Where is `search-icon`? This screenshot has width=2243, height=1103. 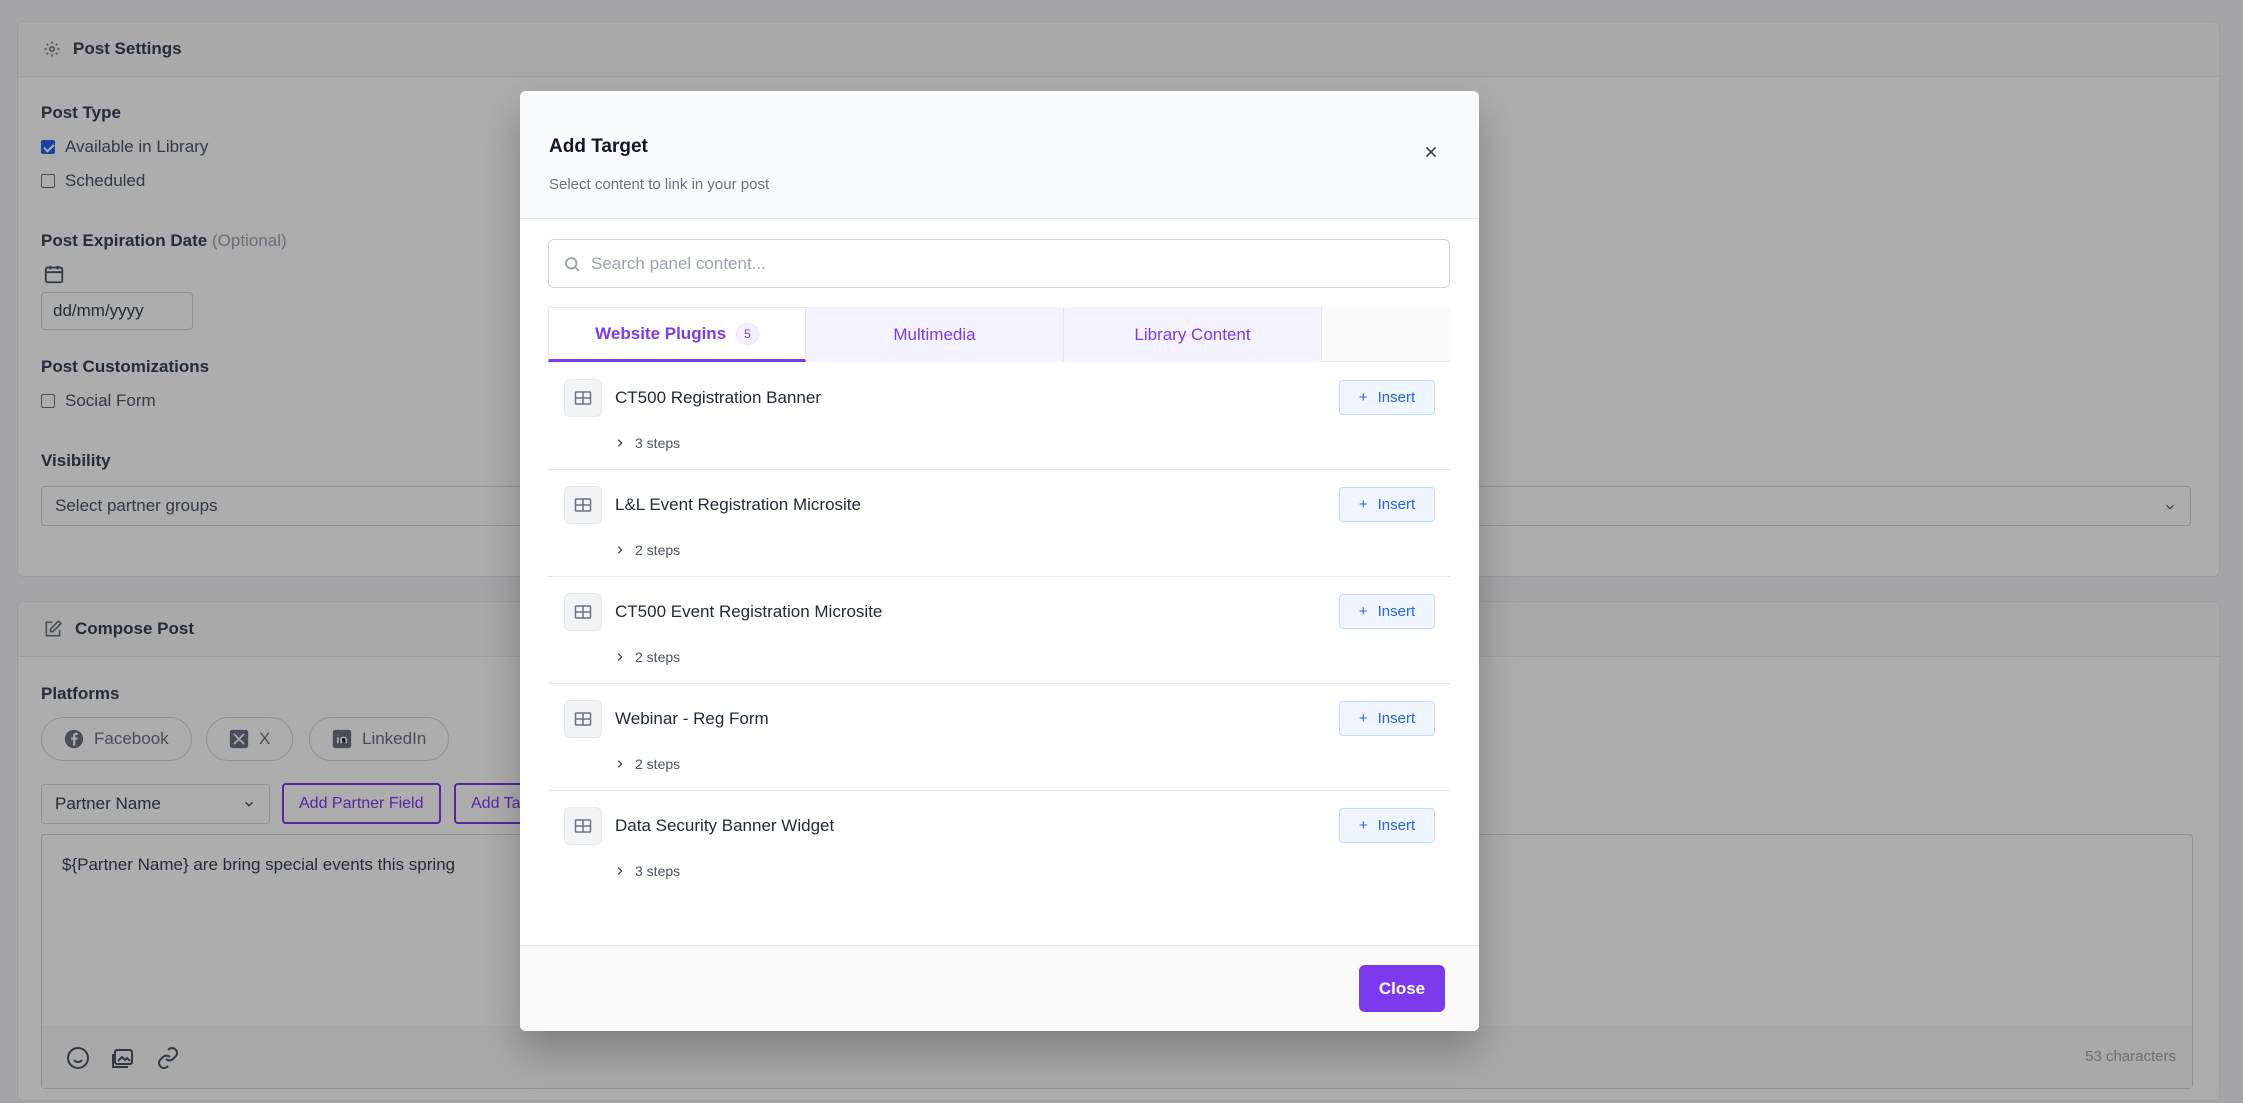
search-icon is located at coordinates (572, 263).